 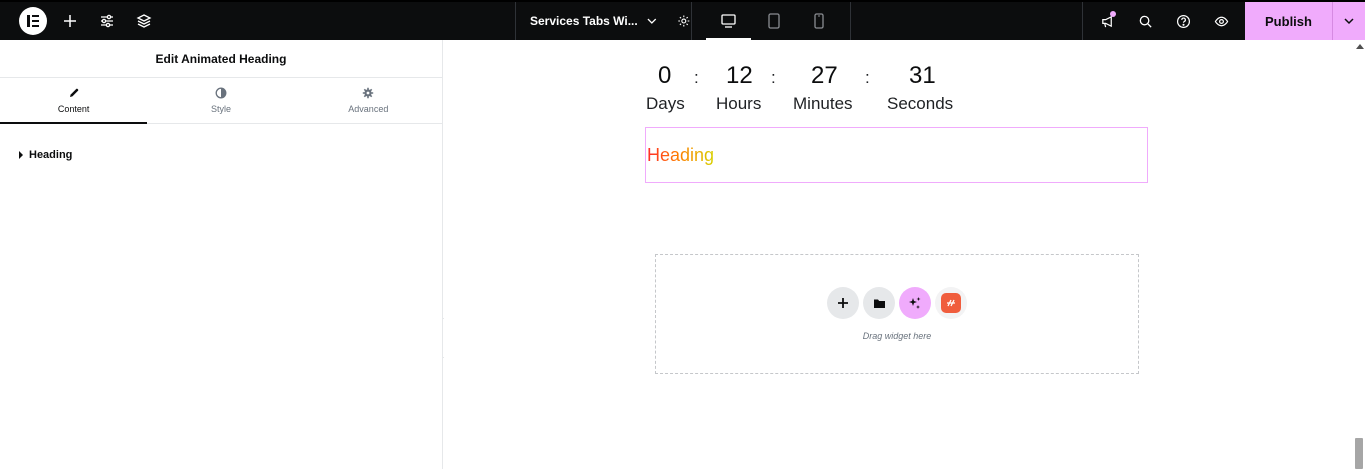 What do you see at coordinates (368, 100) in the screenshot?
I see `tab-advanced: Advanced` at bounding box center [368, 100].